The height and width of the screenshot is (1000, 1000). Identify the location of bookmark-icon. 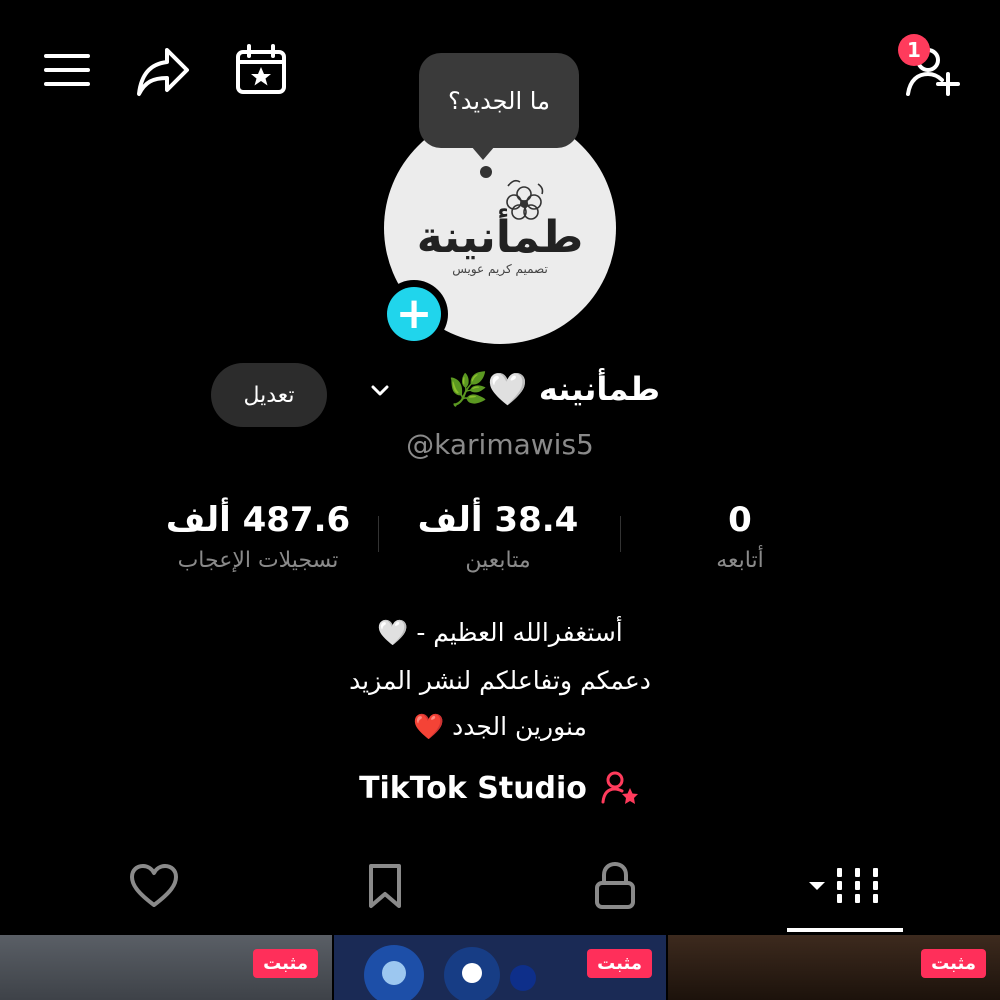
(385, 886).